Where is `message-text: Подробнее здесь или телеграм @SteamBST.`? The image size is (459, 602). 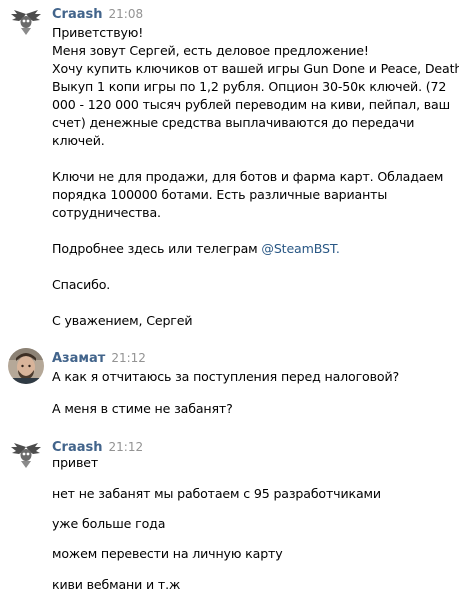
message-text: Подробнее здесь или телеграм @SteamBST. is located at coordinates (196, 249).